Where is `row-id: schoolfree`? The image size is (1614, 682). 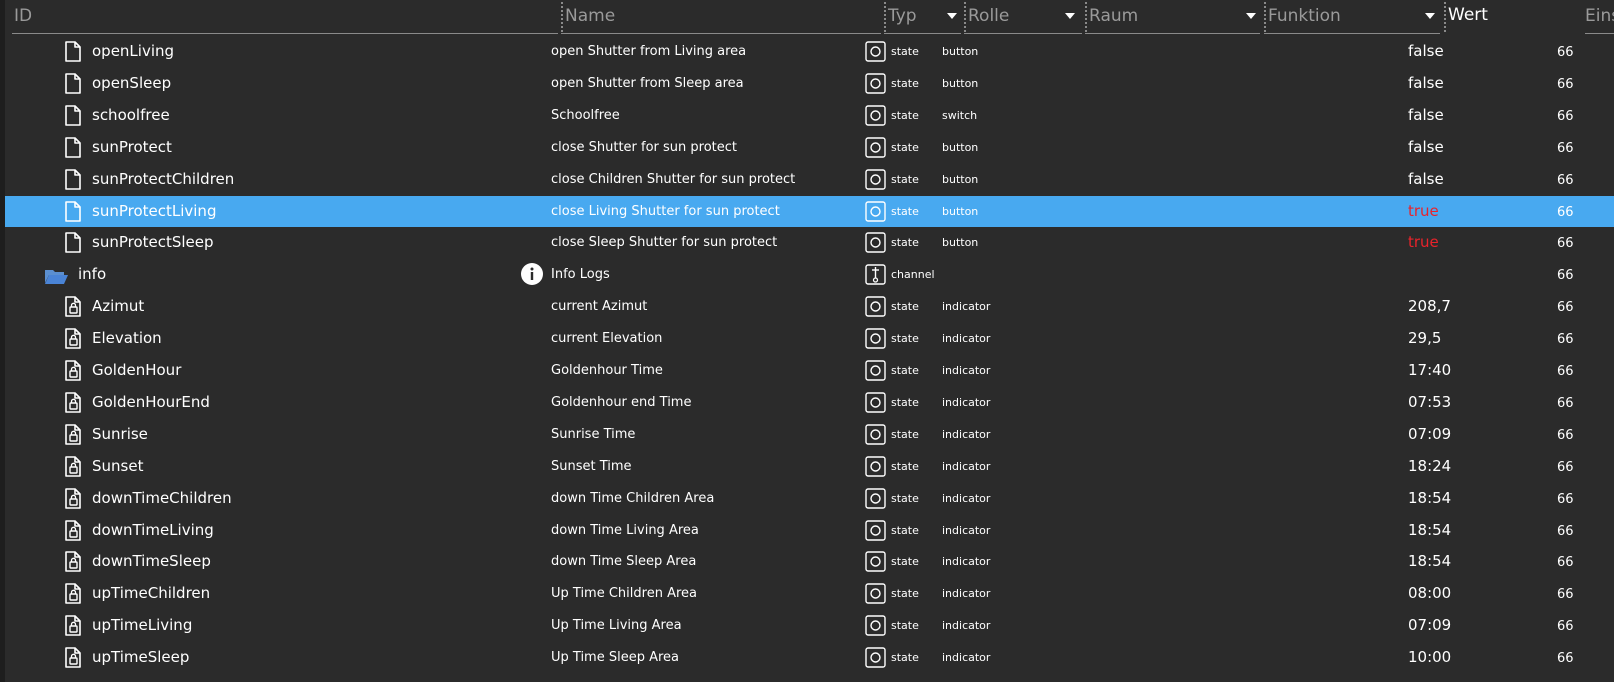 row-id: schoolfree is located at coordinates (131, 115).